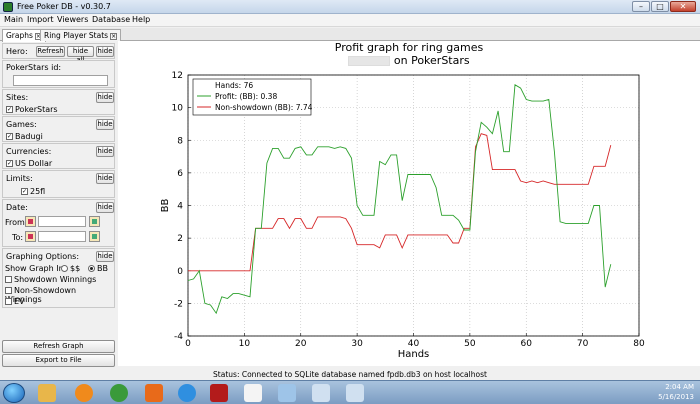 The image size is (700, 404). Describe the element at coordinates (641, 6) in the screenshot. I see `minimize-button: –` at that location.